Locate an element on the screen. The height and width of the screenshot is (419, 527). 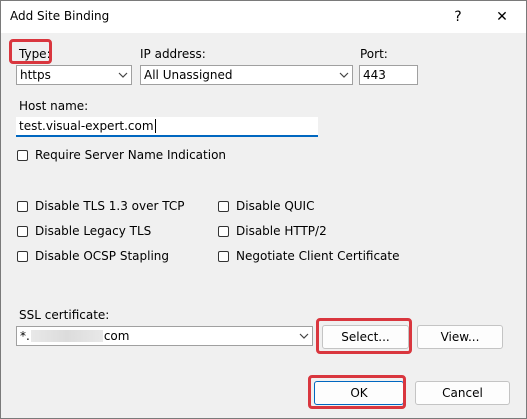
ok-button-label: OK is located at coordinates (359, 393).